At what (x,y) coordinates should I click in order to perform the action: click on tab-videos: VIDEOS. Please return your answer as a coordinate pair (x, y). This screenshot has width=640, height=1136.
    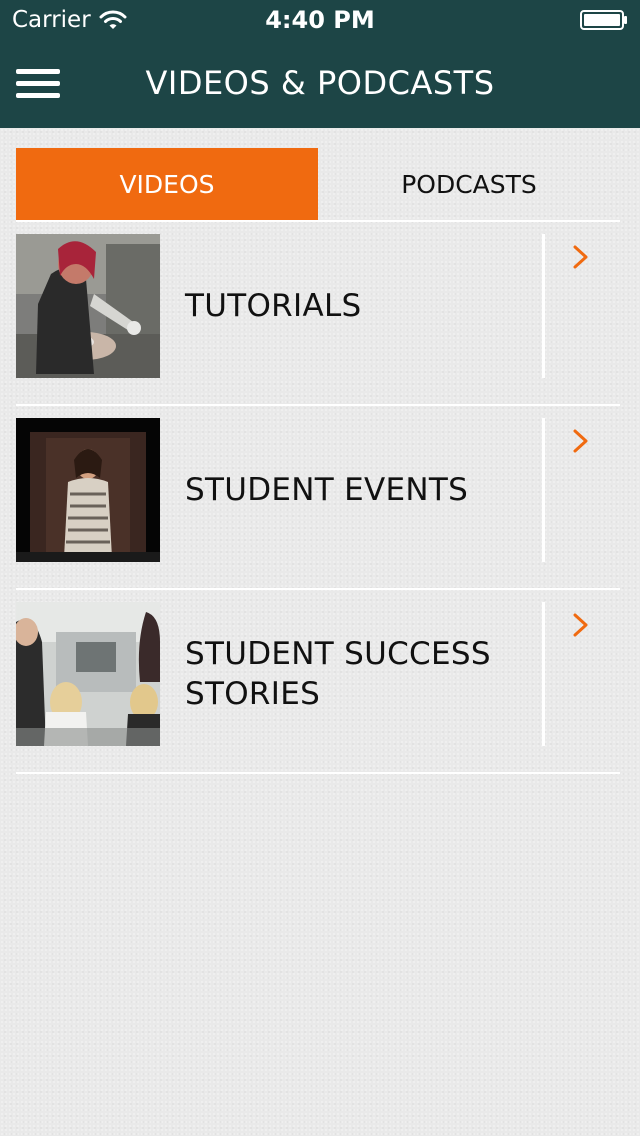
    Looking at the image, I should click on (167, 184).